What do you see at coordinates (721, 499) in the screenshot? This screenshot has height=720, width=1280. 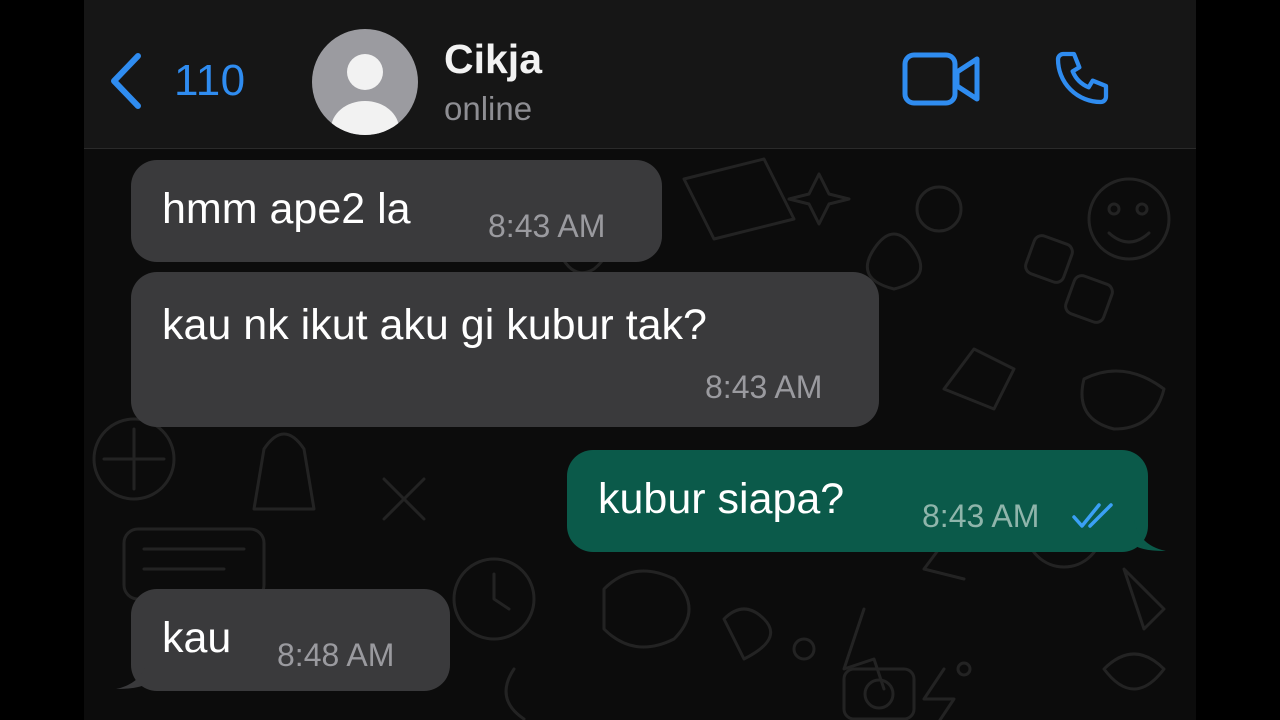 I see `message-text: kubur siapa?` at bounding box center [721, 499].